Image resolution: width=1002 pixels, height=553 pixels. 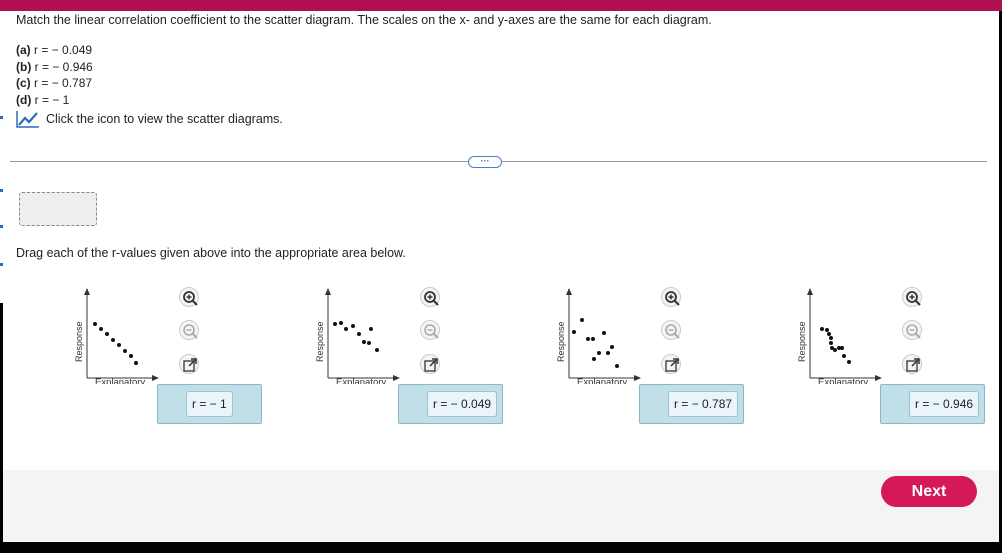 What do you see at coordinates (177, 354) in the screenshot?
I see `scatter-card-1: Response Explanatory r = − 1` at bounding box center [177, 354].